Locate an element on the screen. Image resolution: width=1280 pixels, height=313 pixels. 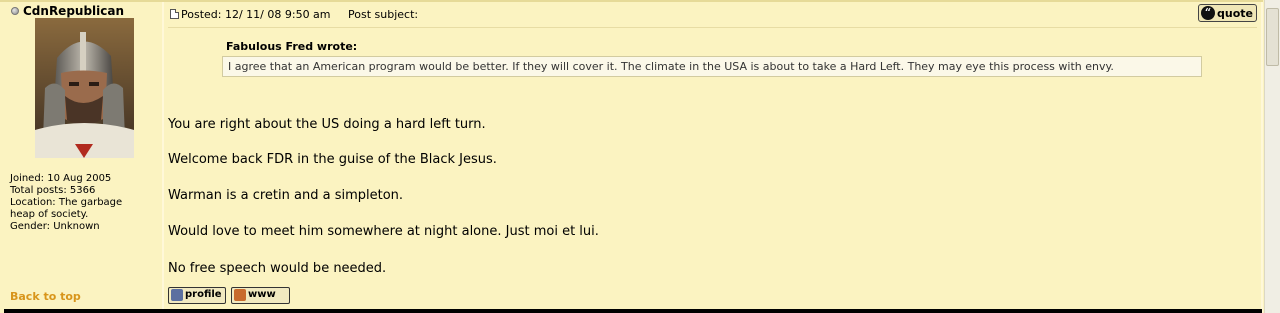
profile-button: profile is located at coordinates (197, 295).